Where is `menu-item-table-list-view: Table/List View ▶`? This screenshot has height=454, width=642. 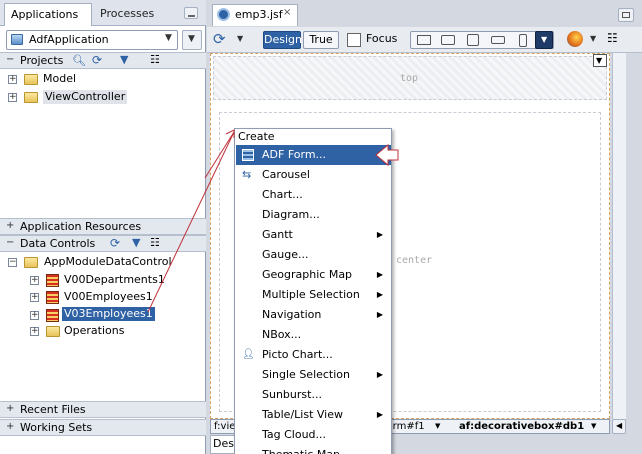 menu-item-table-list-view: Table/List View ▶ is located at coordinates (313, 415).